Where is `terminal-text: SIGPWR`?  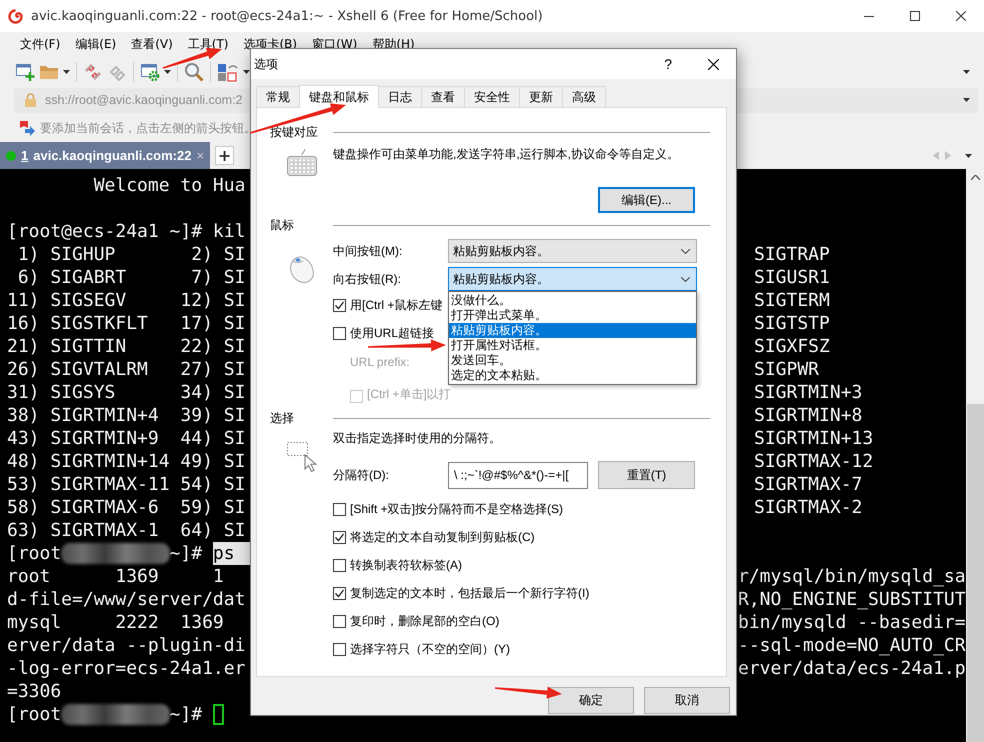
terminal-text: SIGPWR is located at coordinates (787, 369).